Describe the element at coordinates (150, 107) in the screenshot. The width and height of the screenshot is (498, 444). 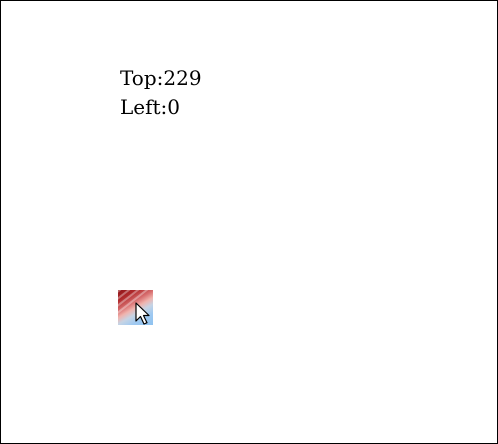
I see `left-readout: Left:0` at that location.